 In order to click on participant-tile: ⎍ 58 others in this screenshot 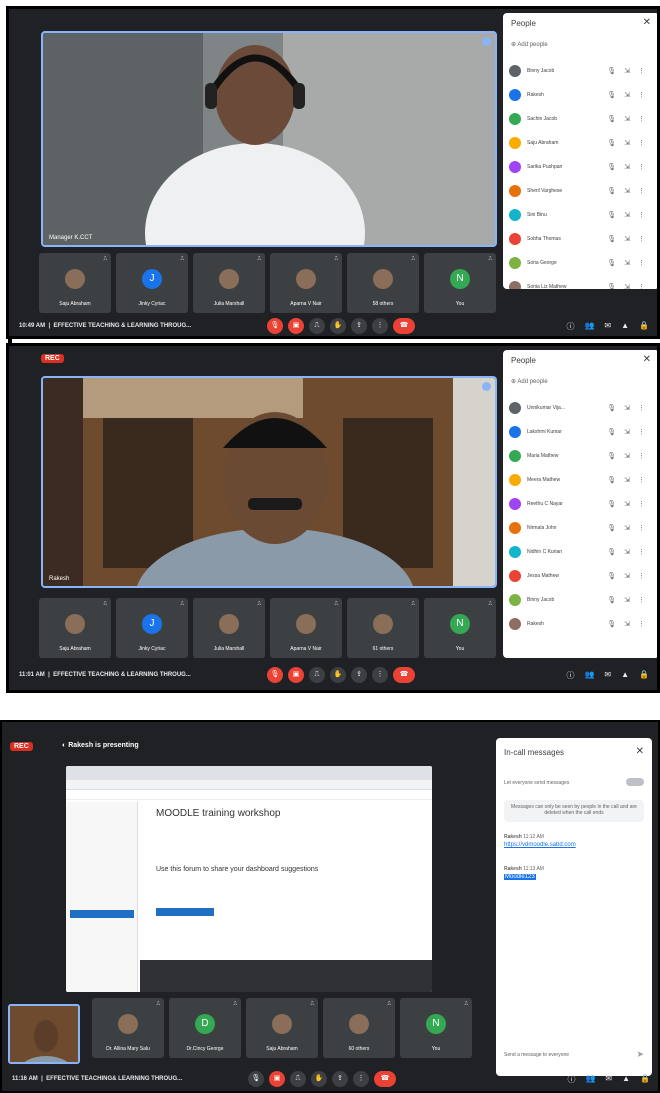, I will do `click(383, 283)`.